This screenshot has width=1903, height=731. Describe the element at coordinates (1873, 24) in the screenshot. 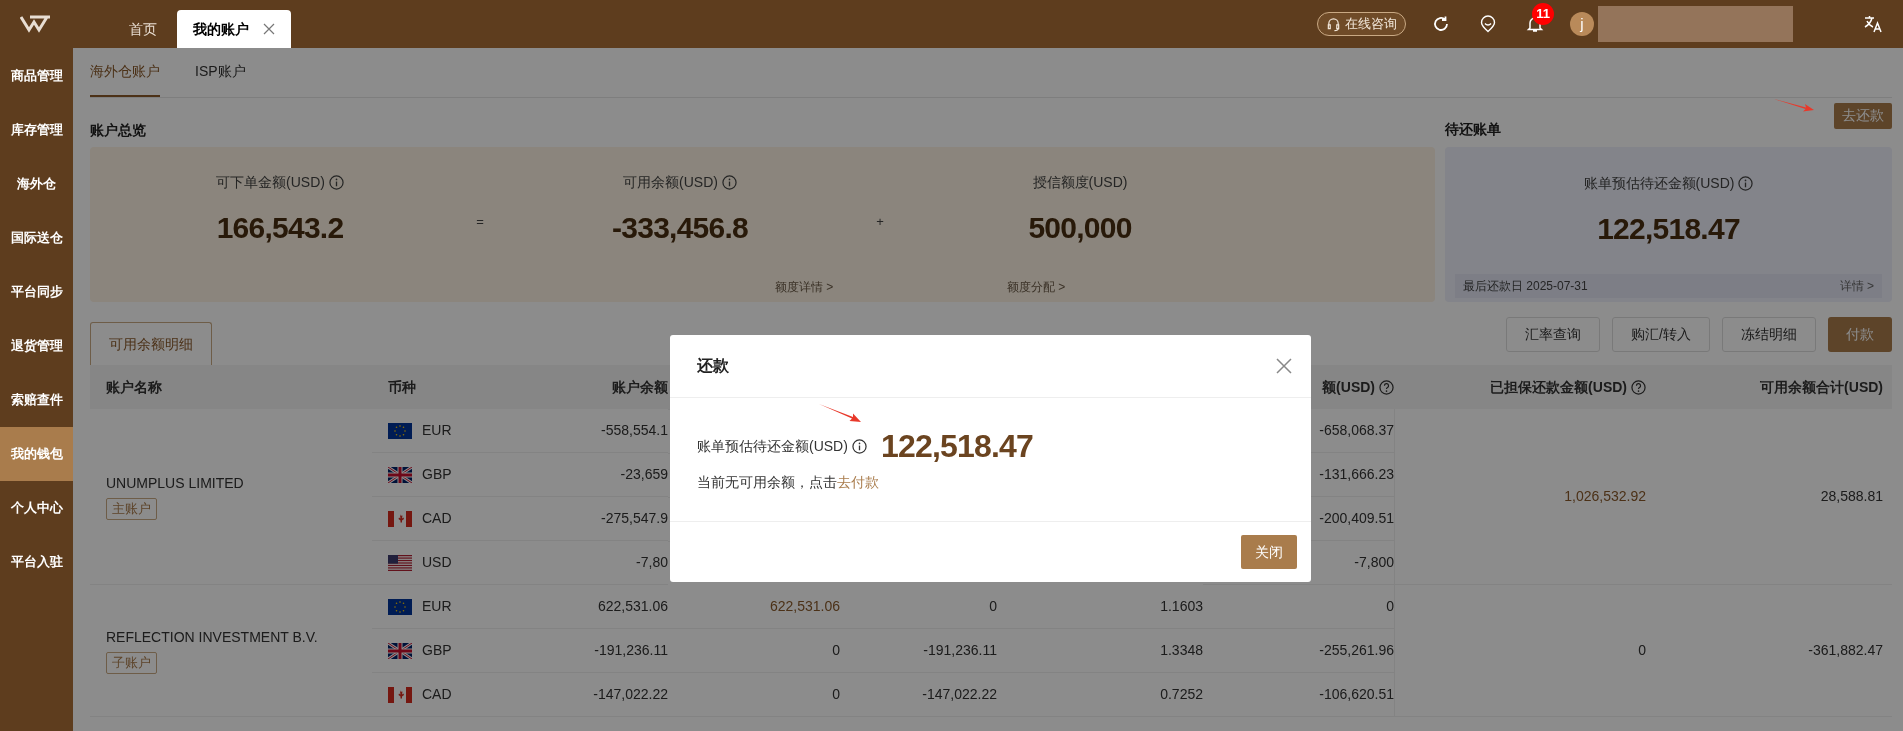

I see `translate-icon` at that location.